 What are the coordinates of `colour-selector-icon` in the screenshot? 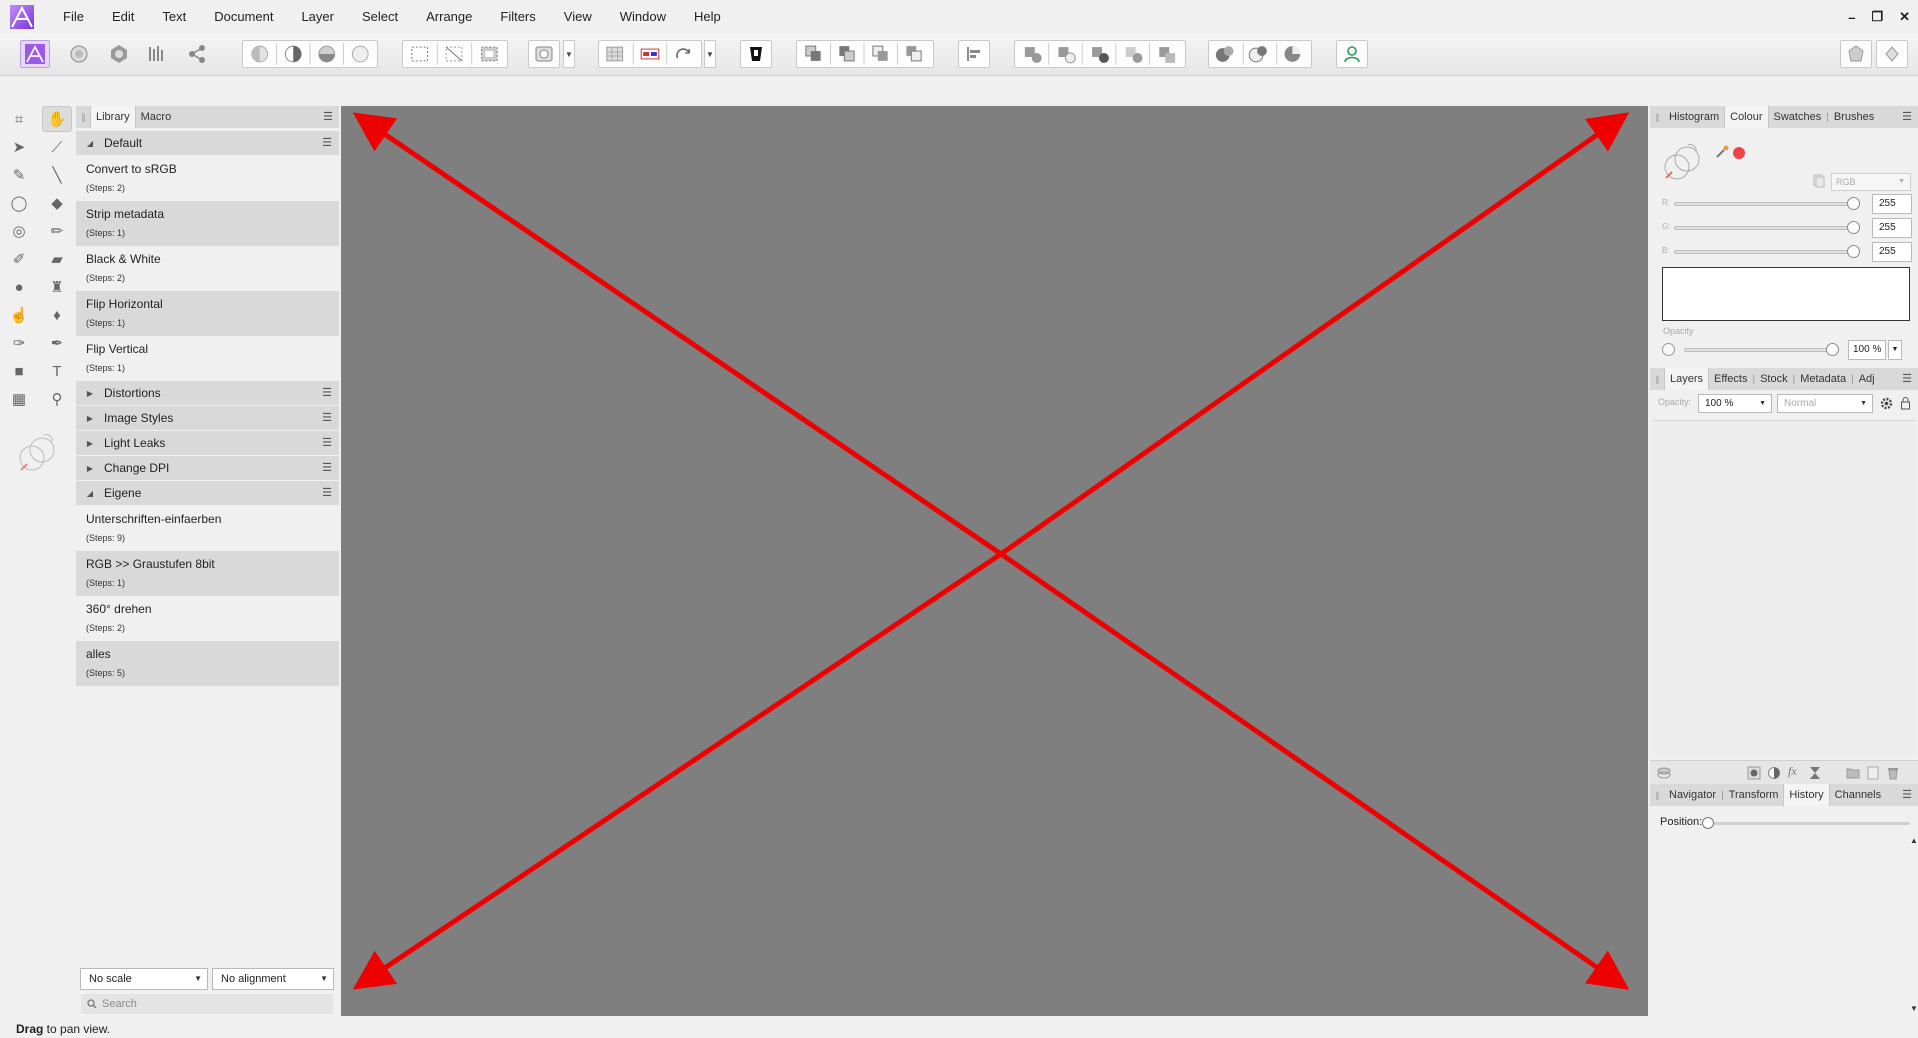 It's located at (38, 454).